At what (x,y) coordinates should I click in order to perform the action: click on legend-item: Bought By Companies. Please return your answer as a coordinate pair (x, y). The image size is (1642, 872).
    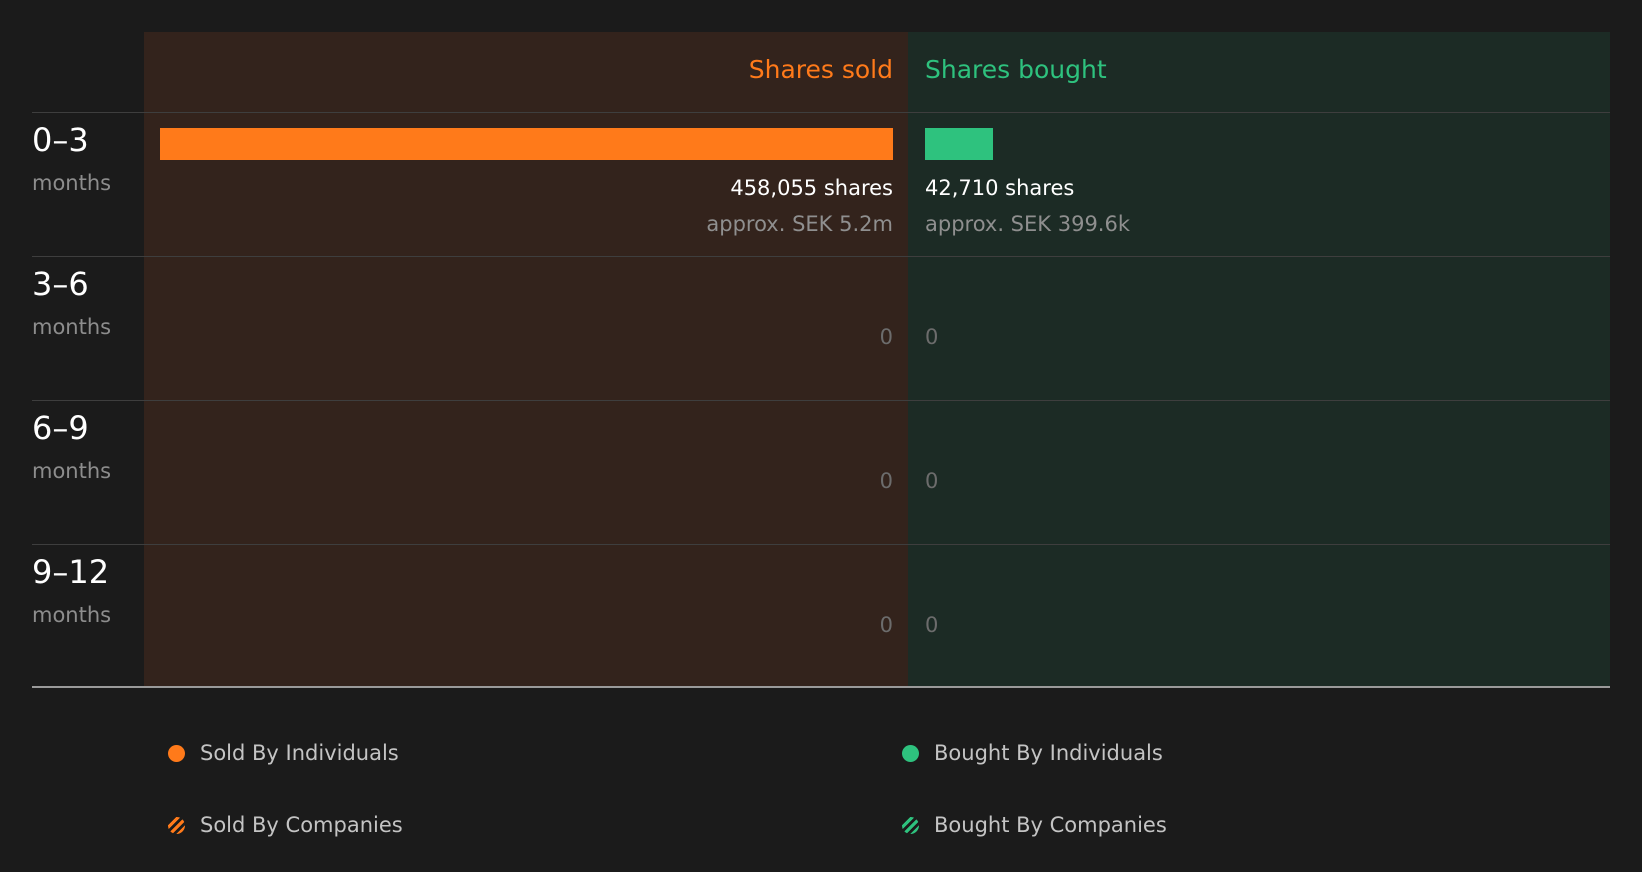
    Looking at the image, I should click on (1034, 825).